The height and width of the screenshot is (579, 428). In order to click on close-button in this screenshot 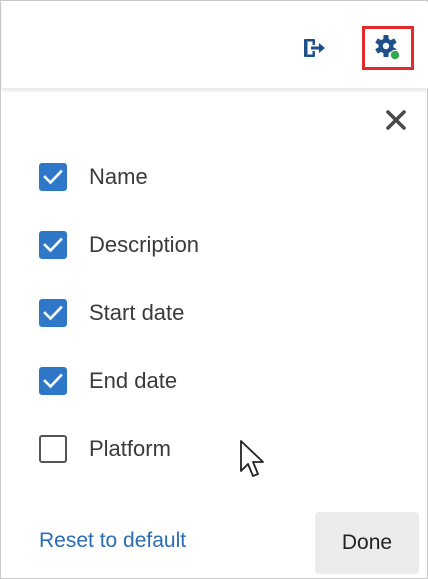, I will do `click(396, 120)`.